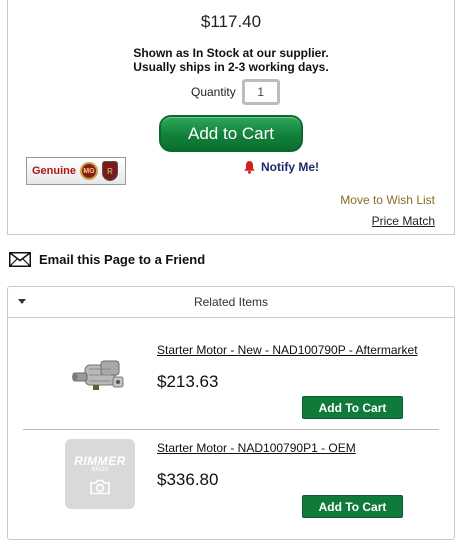  I want to click on bell-icon, so click(249, 167).